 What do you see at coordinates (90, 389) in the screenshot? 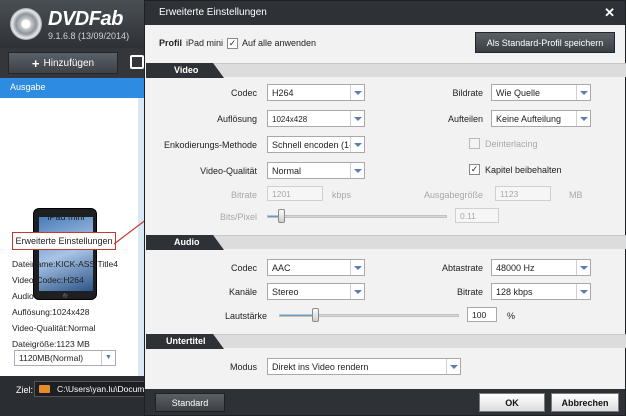
I see `target-path-field: C:\Users\yan.lu\Docum` at bounding box center [90, 389].